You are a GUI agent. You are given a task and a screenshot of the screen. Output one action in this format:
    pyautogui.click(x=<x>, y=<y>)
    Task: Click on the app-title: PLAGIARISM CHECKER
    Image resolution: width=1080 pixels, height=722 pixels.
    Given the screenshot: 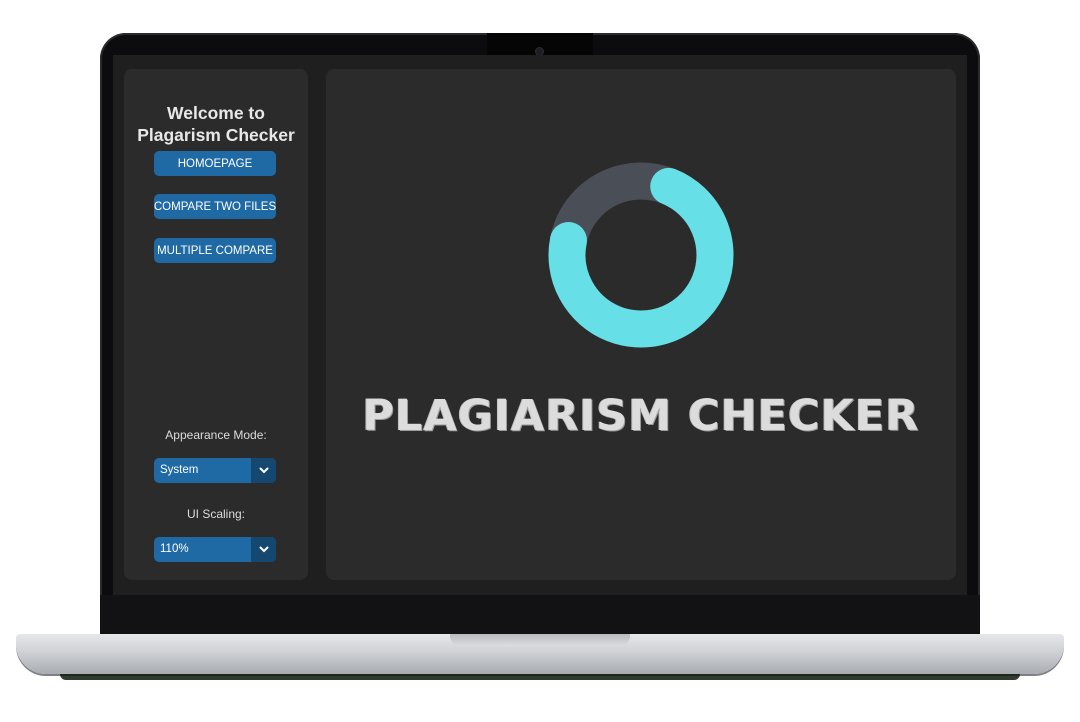 What is the action you would take?
    pyautogui.click(x=641, y=416)
    